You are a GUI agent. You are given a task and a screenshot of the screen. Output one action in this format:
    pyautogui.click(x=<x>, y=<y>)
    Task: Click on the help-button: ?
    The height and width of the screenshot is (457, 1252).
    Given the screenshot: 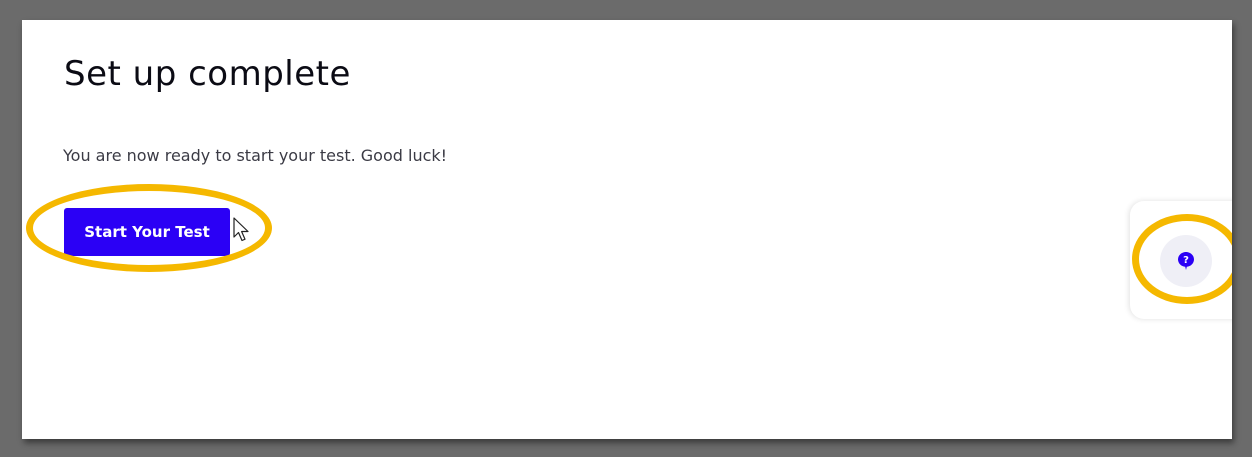 What is the action you would take?
    pyautogui.click(x=1186, y=261)
    